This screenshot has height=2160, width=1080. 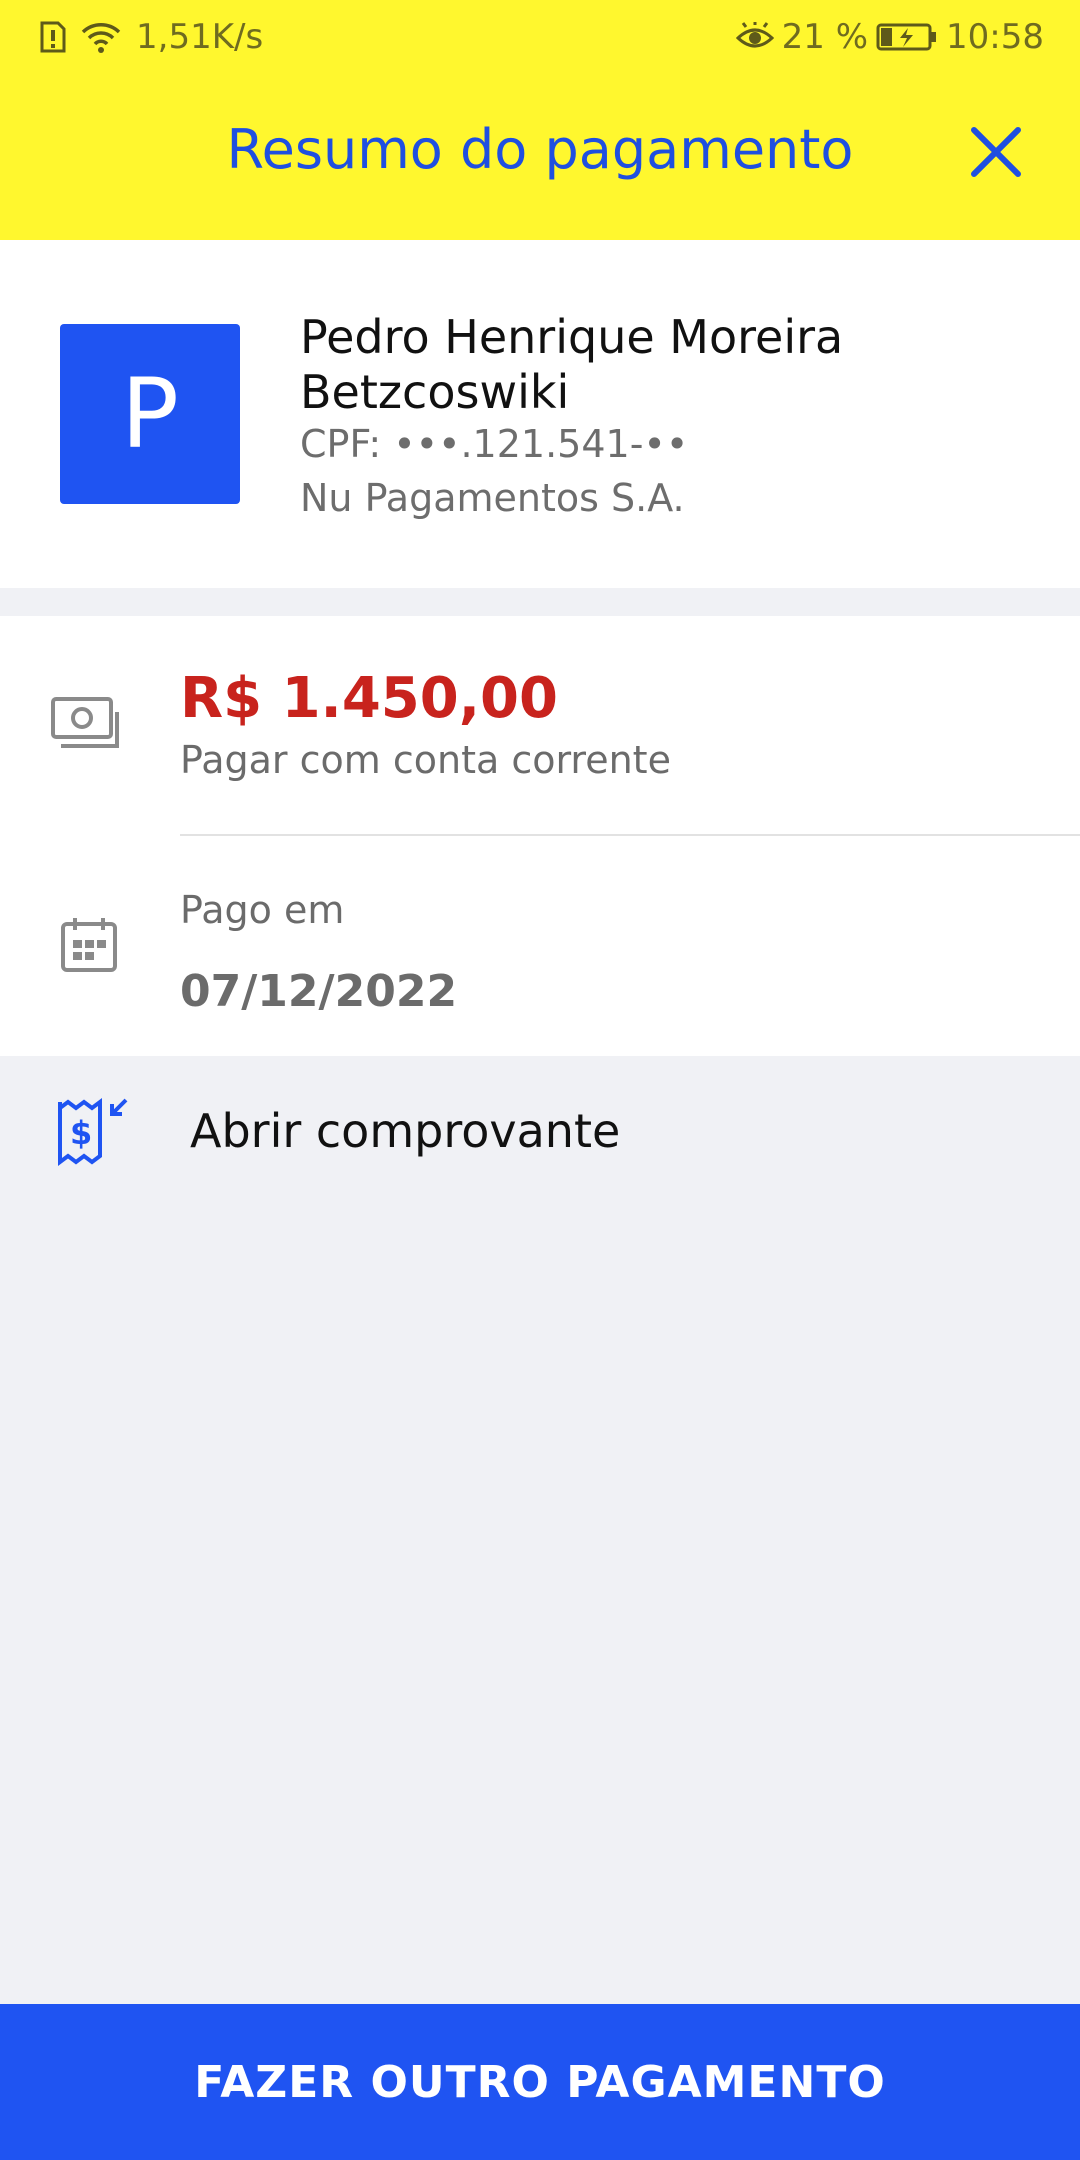 What do you see at coordinates (262, 910) in the screenshot?
I see `paid-on-label: Pago em` at bounding box center [262, 910].